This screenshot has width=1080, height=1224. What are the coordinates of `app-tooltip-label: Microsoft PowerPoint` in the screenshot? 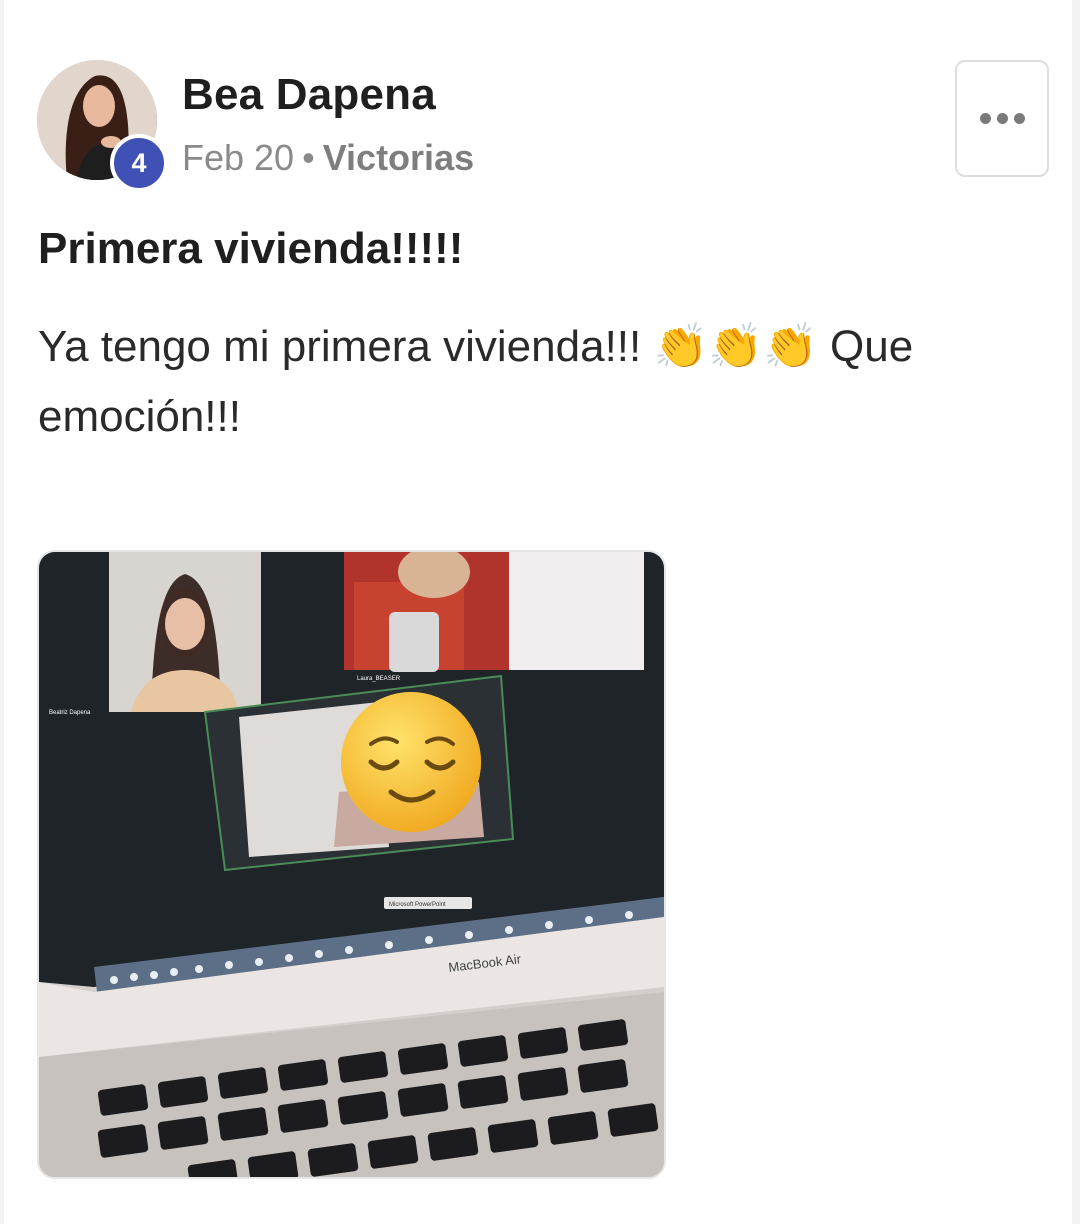 It's located at (417, 905).